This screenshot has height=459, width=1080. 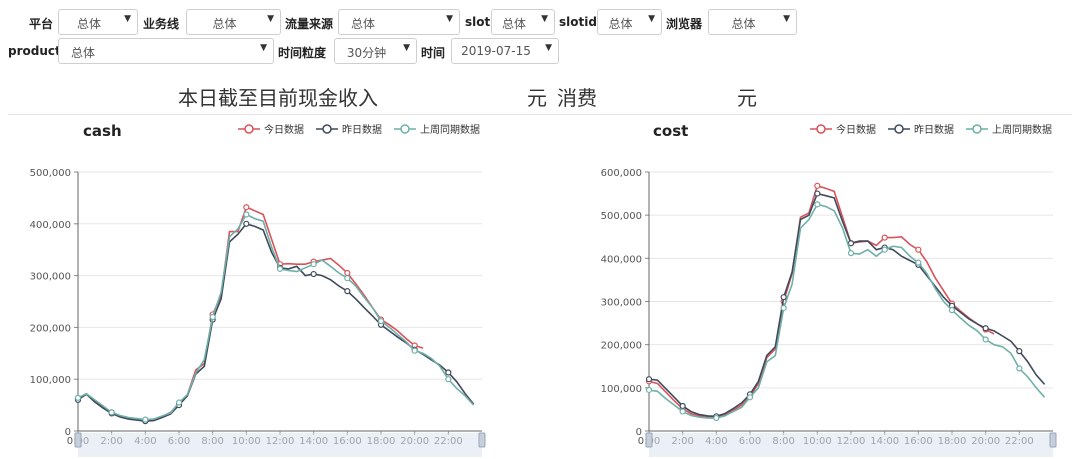 I want to click on granularity-select: 30分钟 ▼, so click(x=375, y=51).